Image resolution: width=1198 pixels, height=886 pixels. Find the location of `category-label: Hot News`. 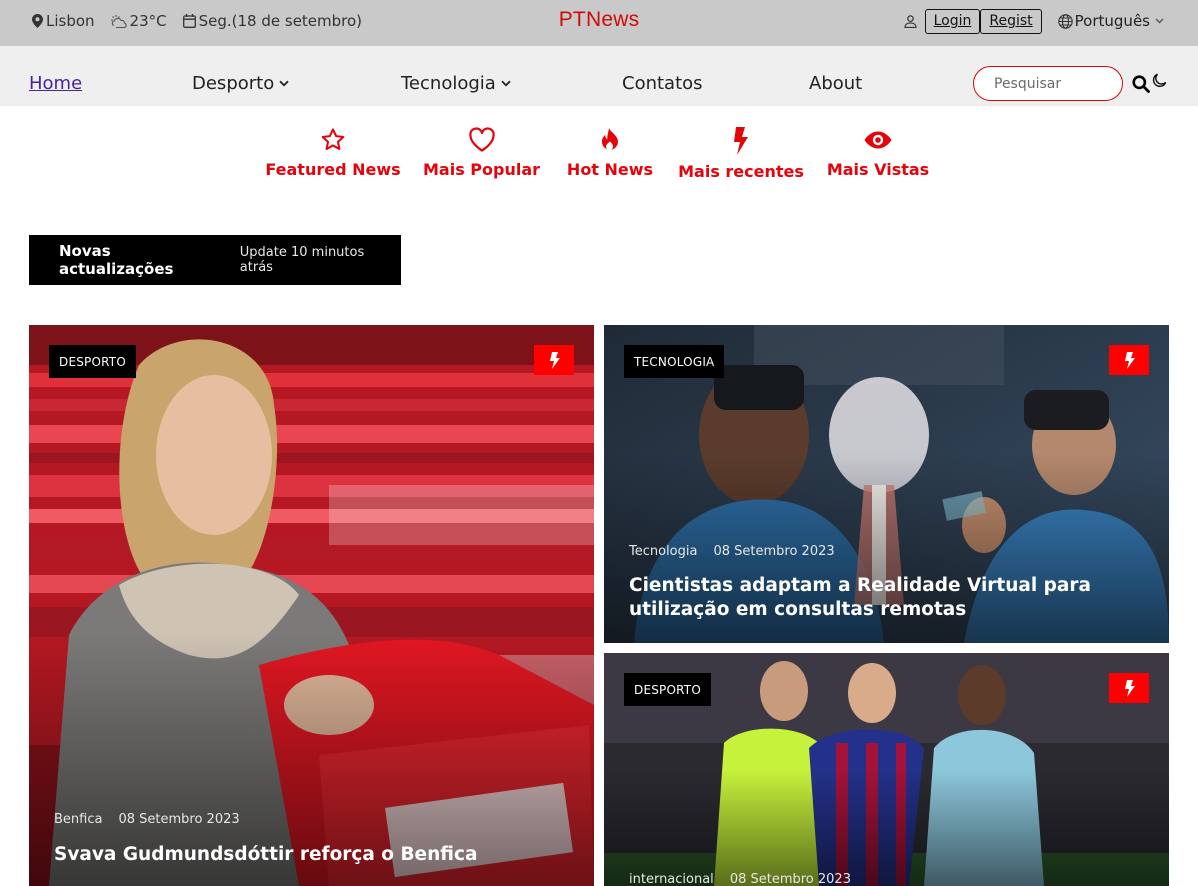

category-label: Hot News is located at coordinates (610, 169).